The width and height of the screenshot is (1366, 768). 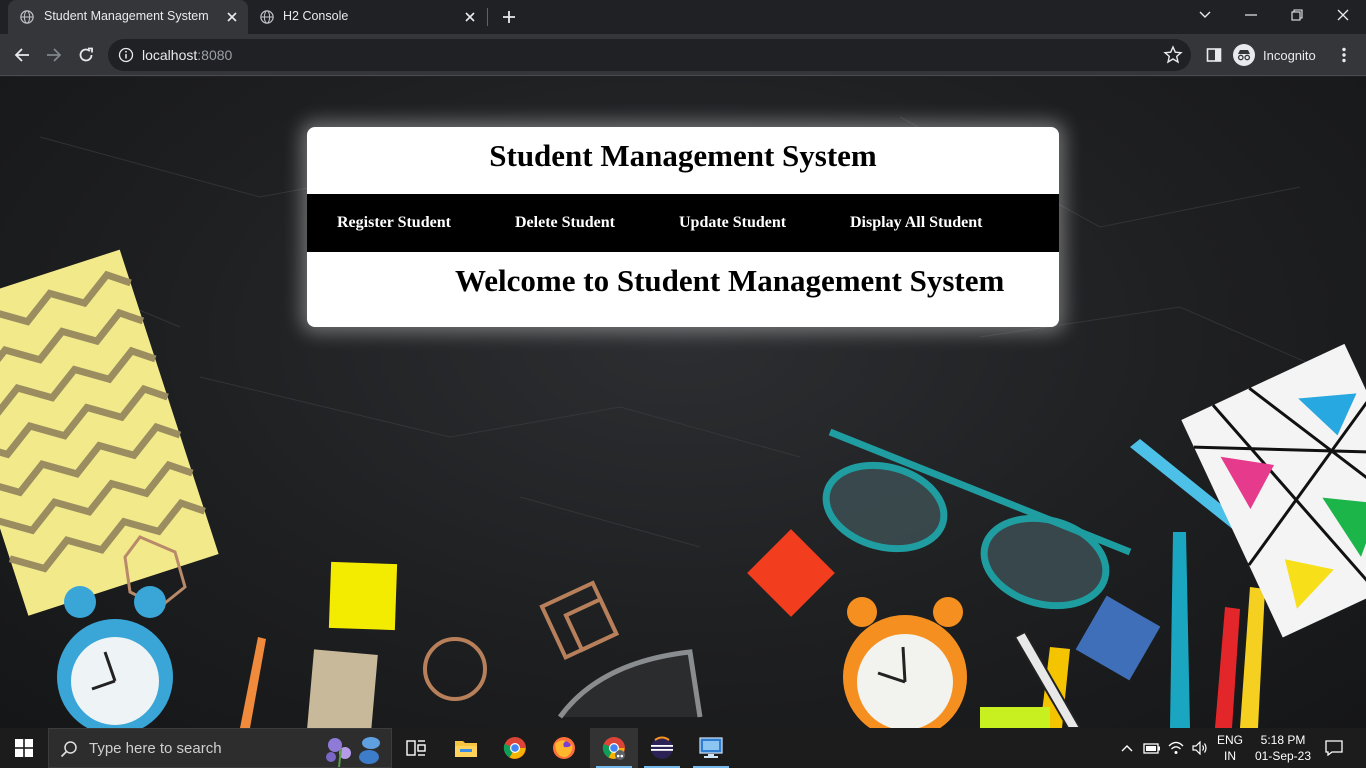 What do you see at coordinates (916, 223) in the screenshot?
I see `nav-display-all-student: Display All Student` at bounding box center [916, 223].